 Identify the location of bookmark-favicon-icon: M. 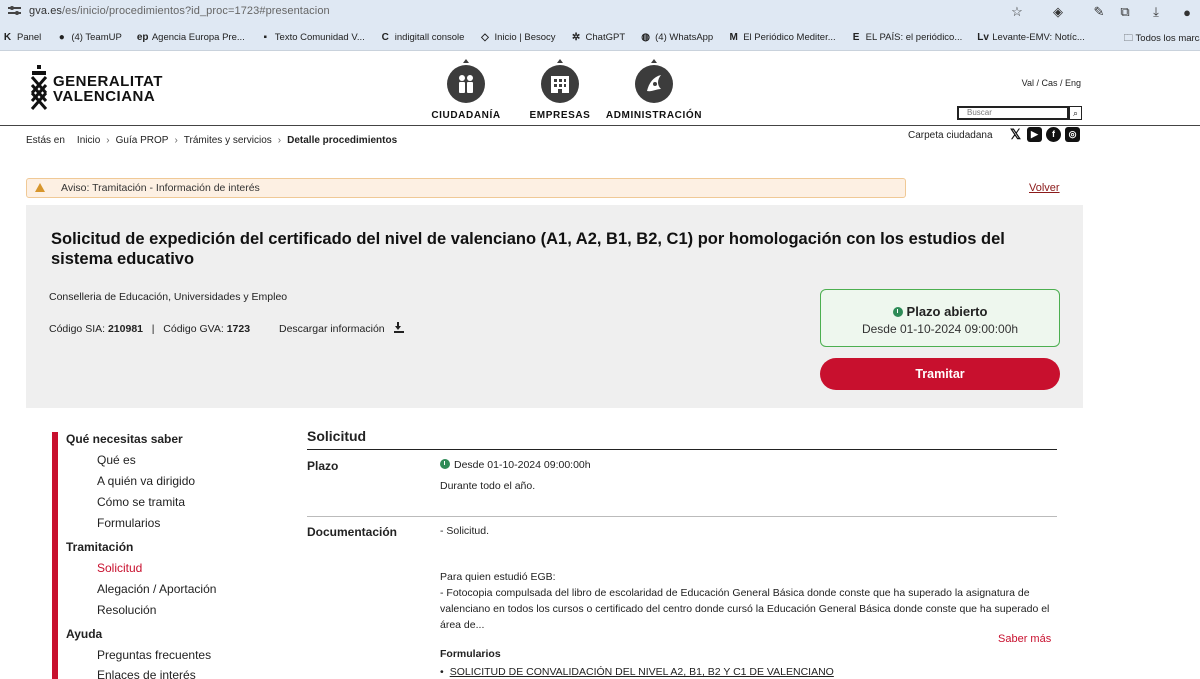
(733, 37).